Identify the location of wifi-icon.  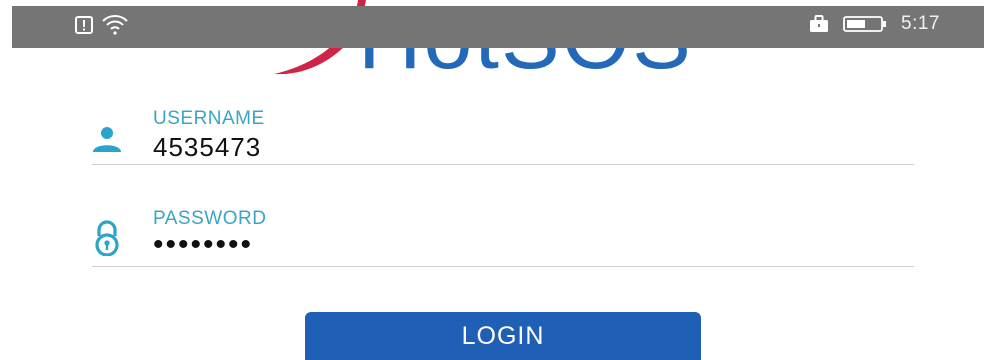
(115, 25).